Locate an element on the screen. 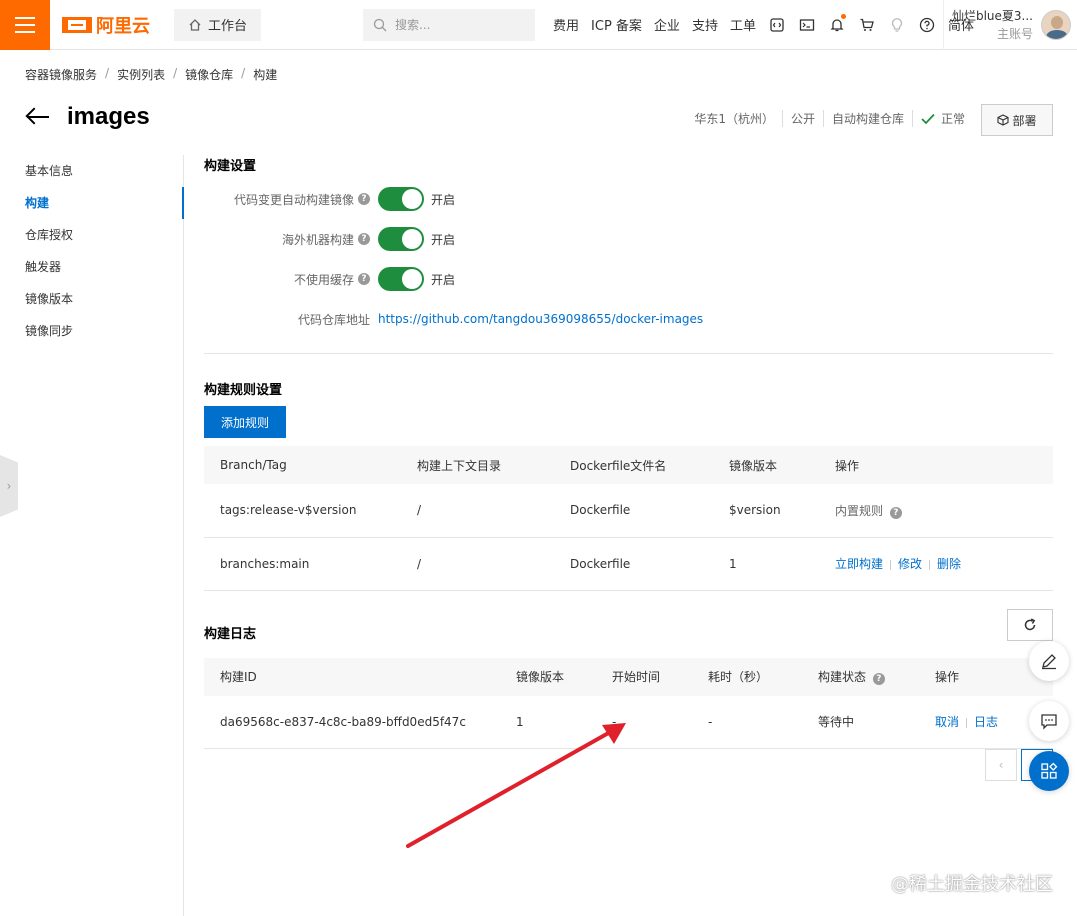 This screenshot has height=916, width=1077. help-icon is located at coordinates (927, 25).